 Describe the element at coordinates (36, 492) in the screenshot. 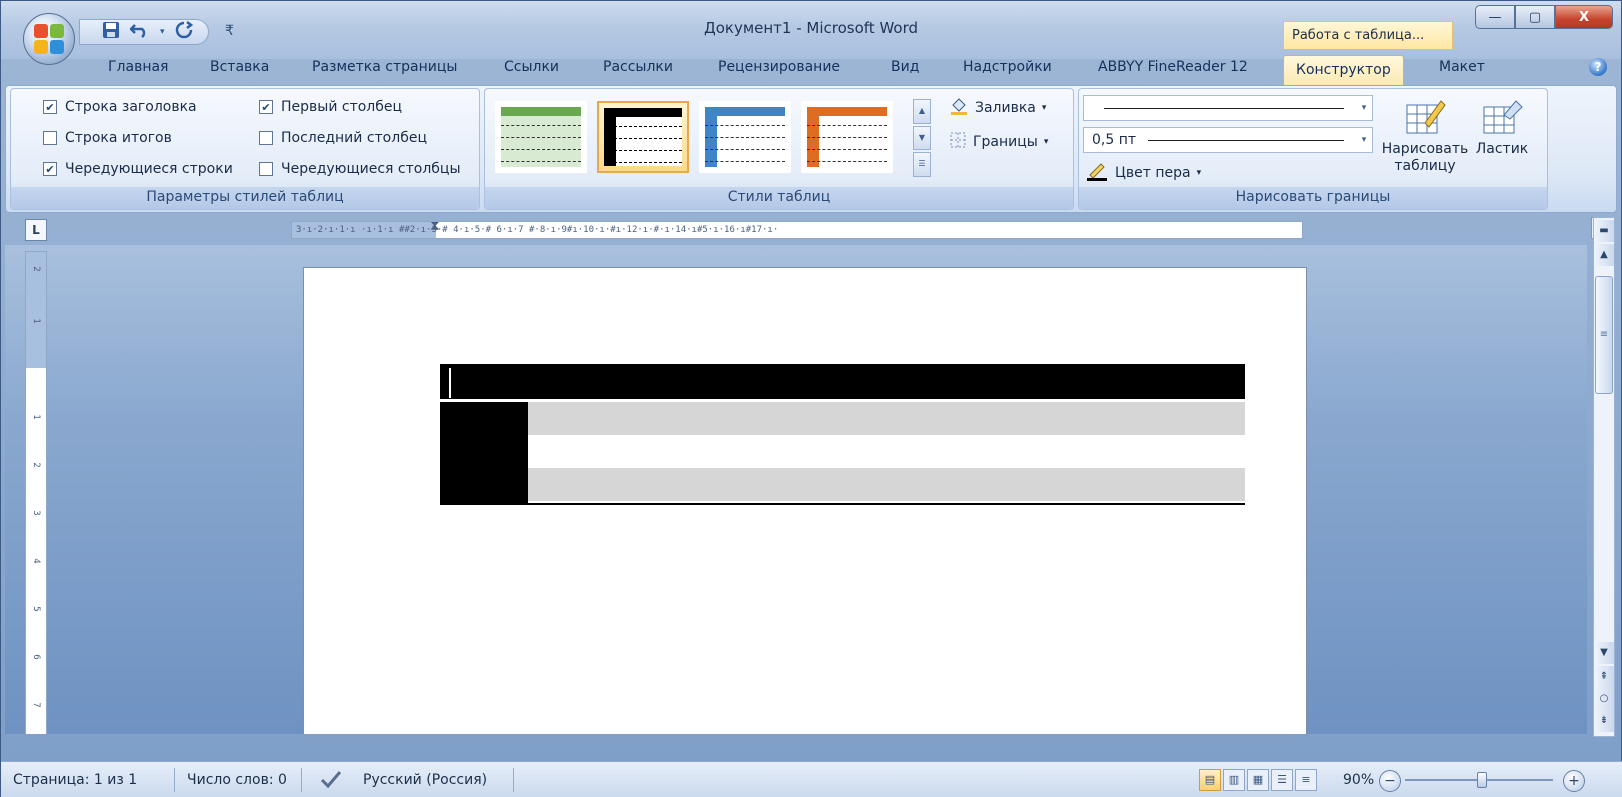

I see `vertical-ruler: 2 1 1 2 3 4 5 6 7` at that location.